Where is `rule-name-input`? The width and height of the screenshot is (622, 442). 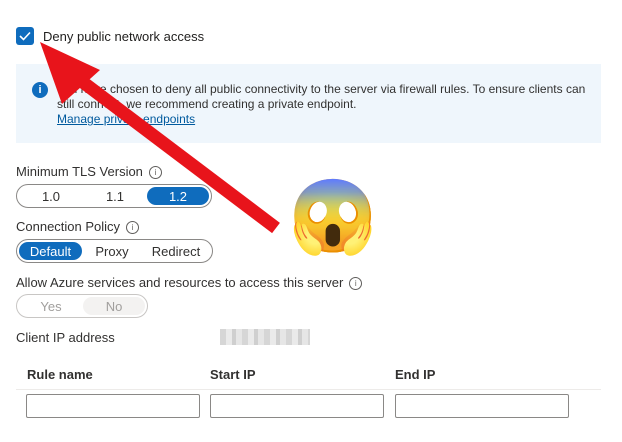 rule-name-input is located at coordinates (113, 406).